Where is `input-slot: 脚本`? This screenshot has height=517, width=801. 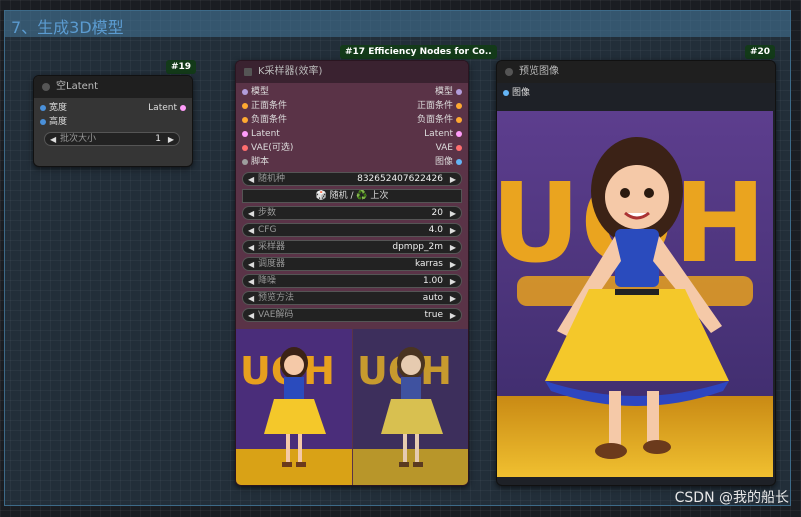 input-slot: 脚本 is located at coordinates (255, 162).